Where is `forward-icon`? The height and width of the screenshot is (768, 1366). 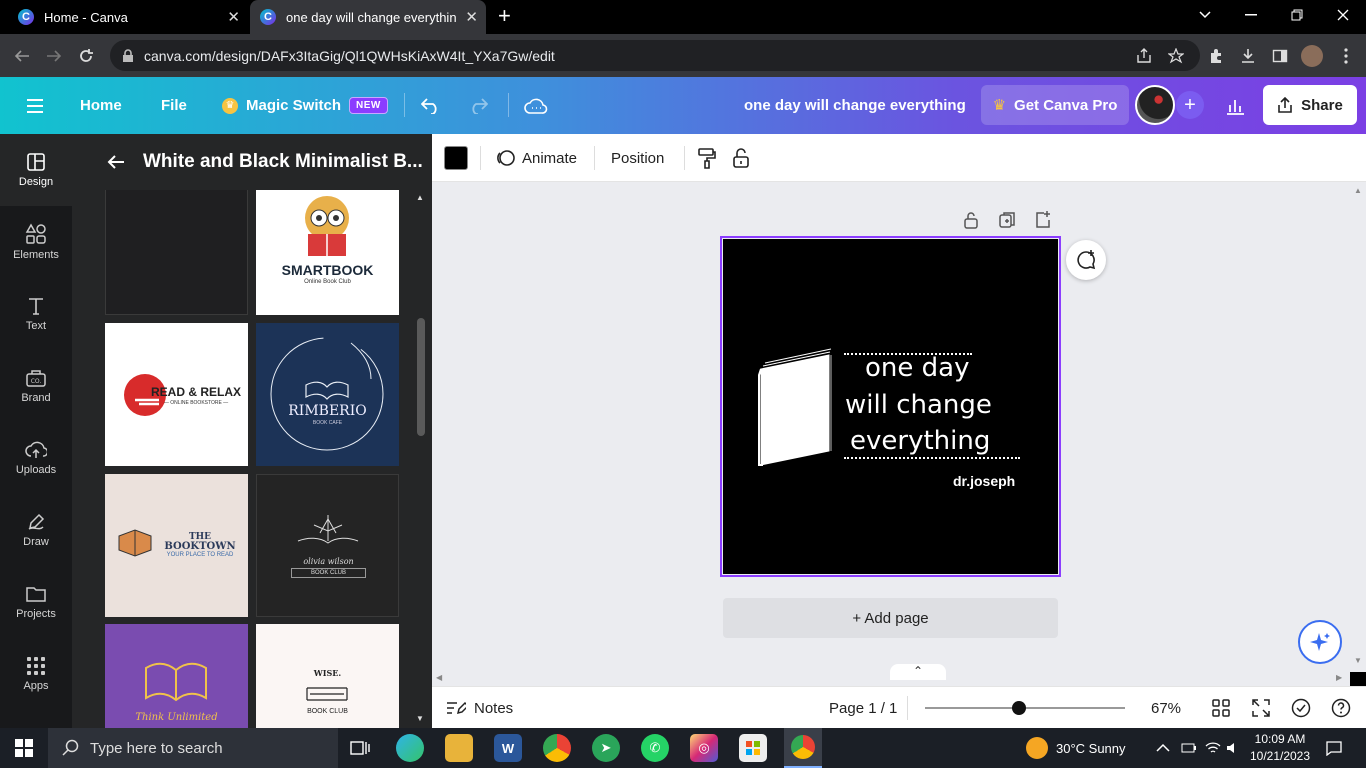
forward-icon is located at coordinates (54, 56).